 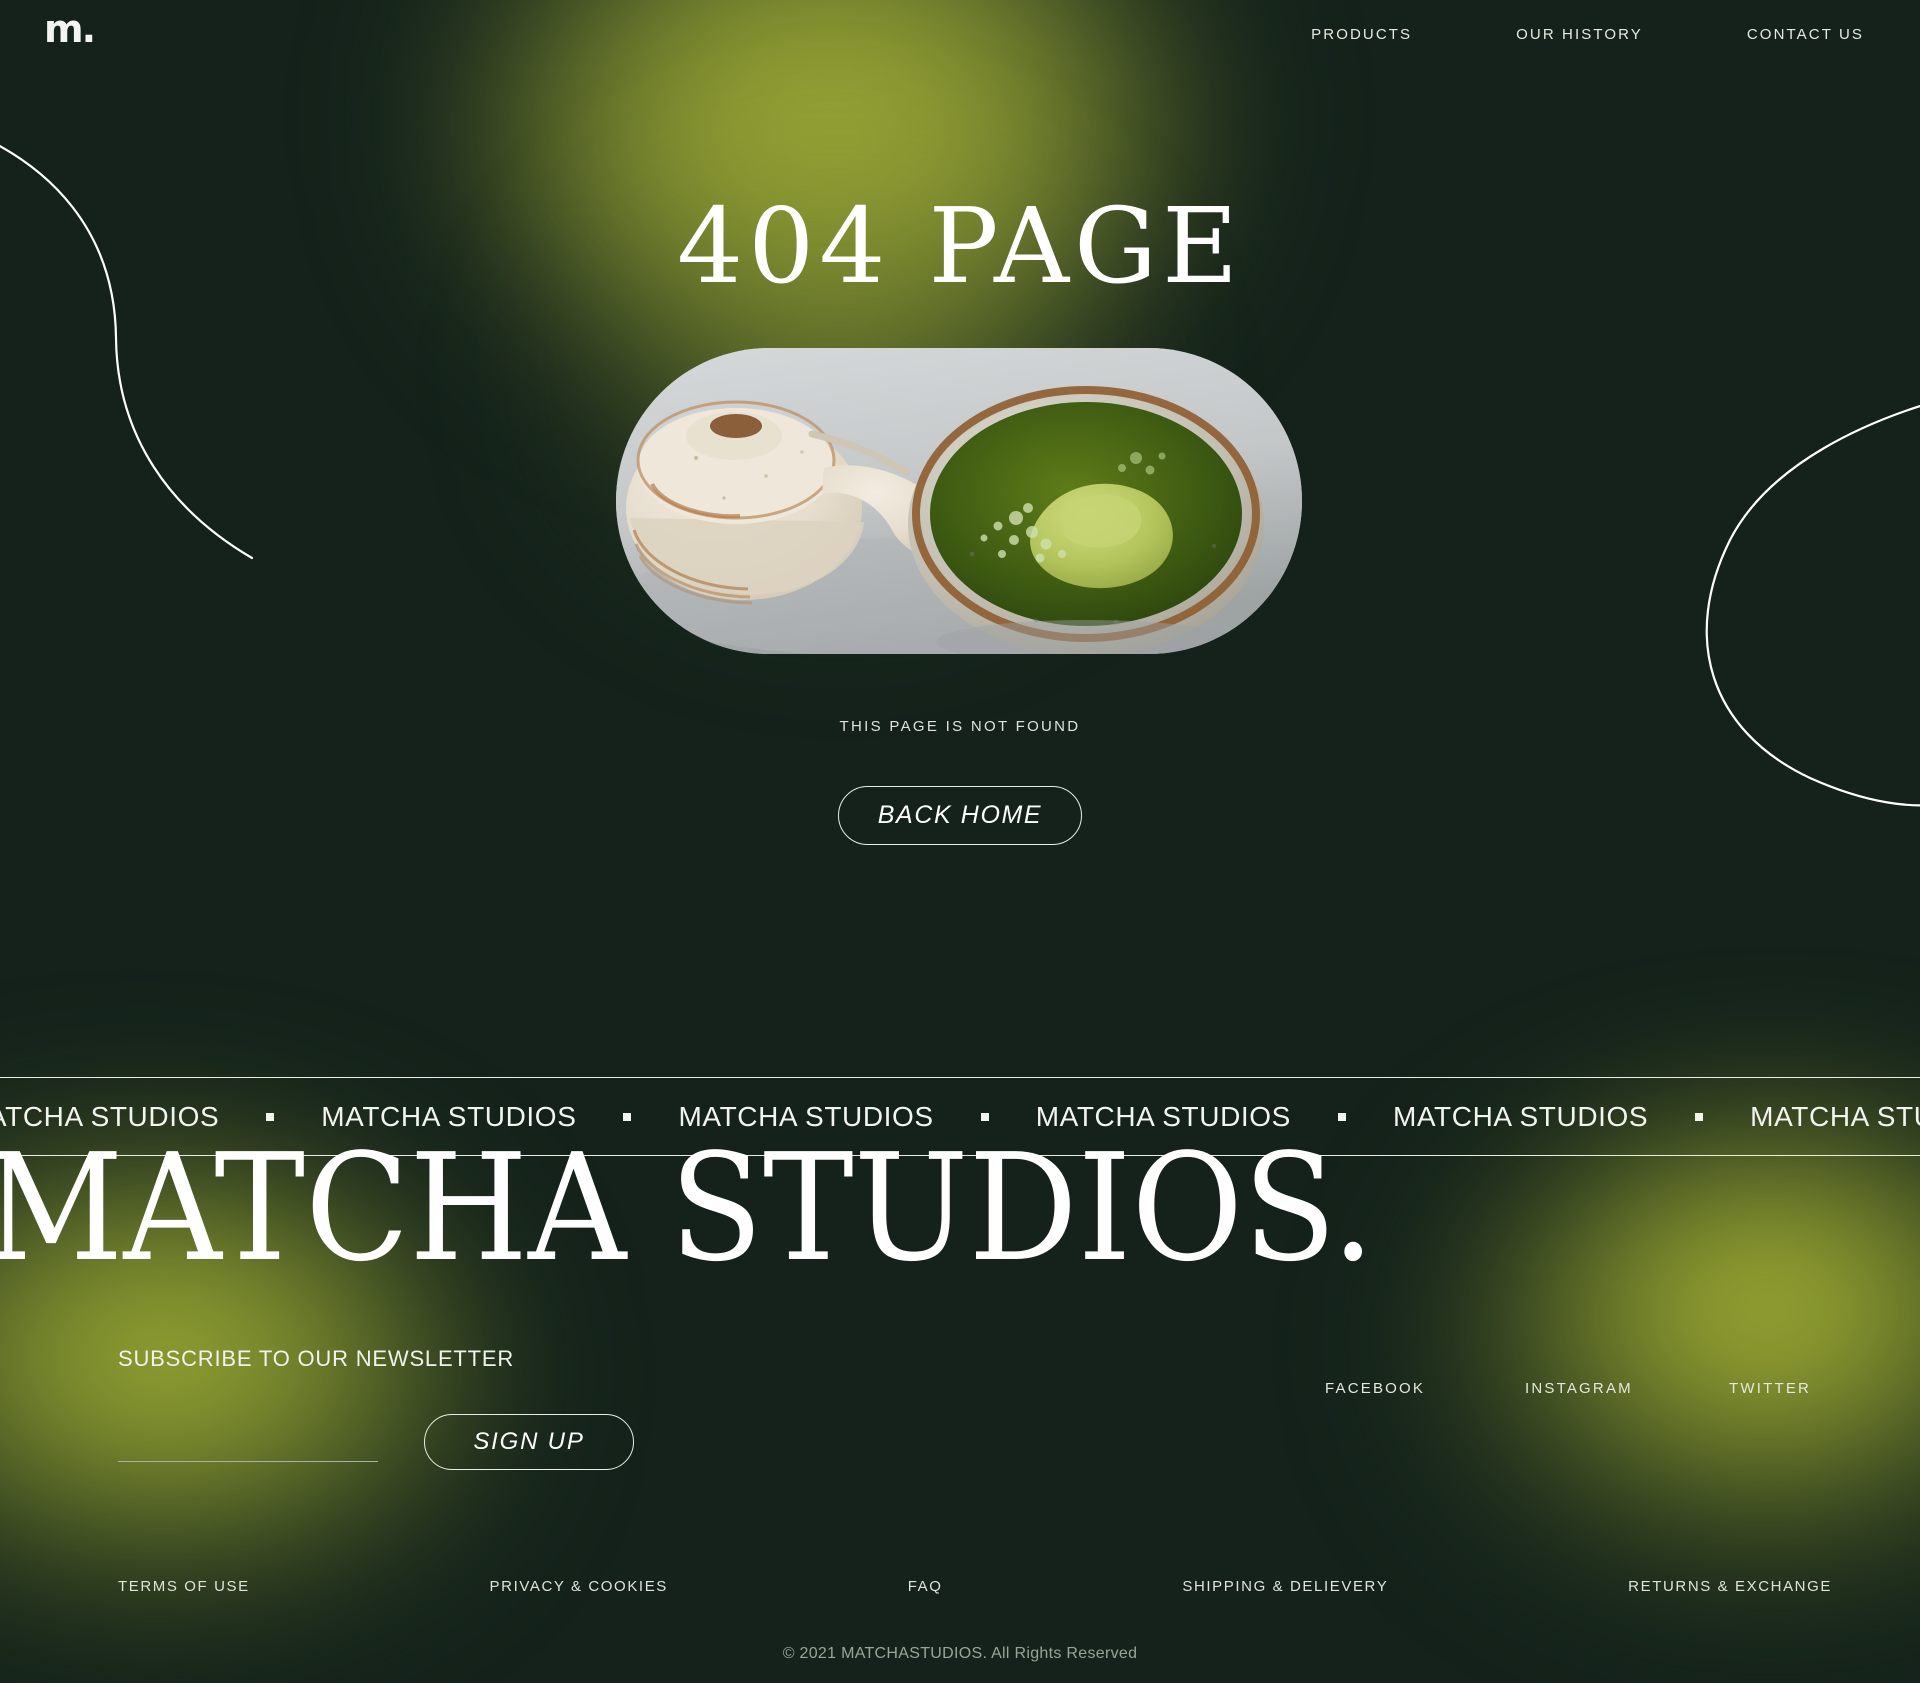 I want to click on main-nav: PRODUCTS OUR HISTORY CONTACT US, so click(x=1587, y=34).